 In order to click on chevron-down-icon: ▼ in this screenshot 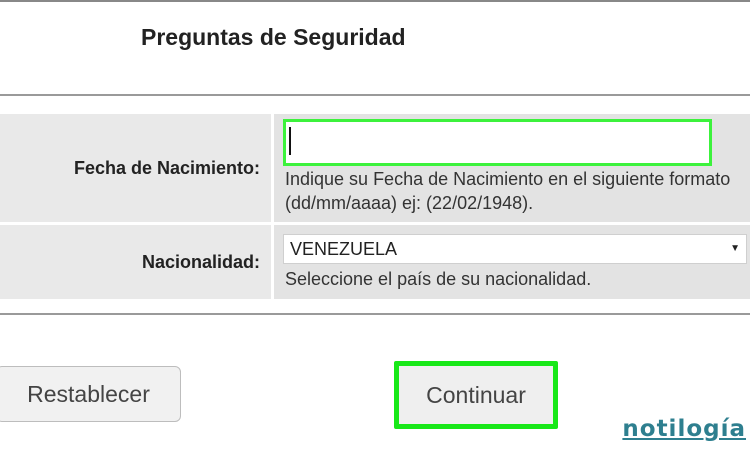, I will do `click(735, 248)`.